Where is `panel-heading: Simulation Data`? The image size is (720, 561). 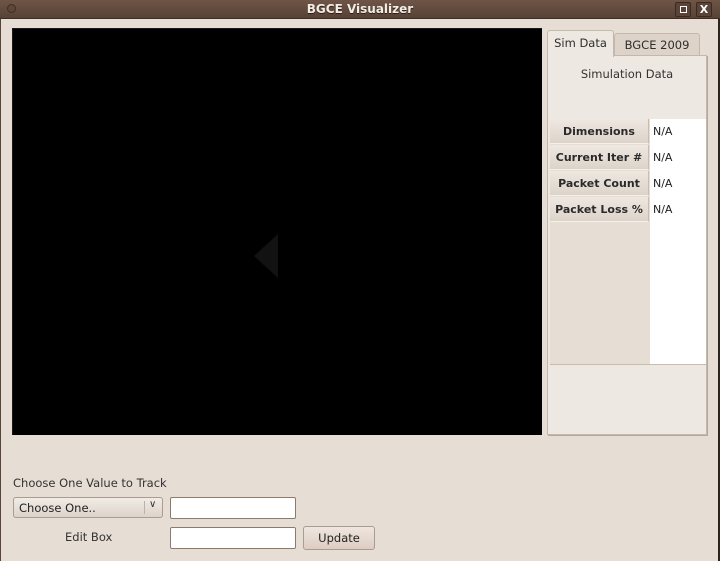 panel-heading: Simulation Data is located at coordinates (627, 74).